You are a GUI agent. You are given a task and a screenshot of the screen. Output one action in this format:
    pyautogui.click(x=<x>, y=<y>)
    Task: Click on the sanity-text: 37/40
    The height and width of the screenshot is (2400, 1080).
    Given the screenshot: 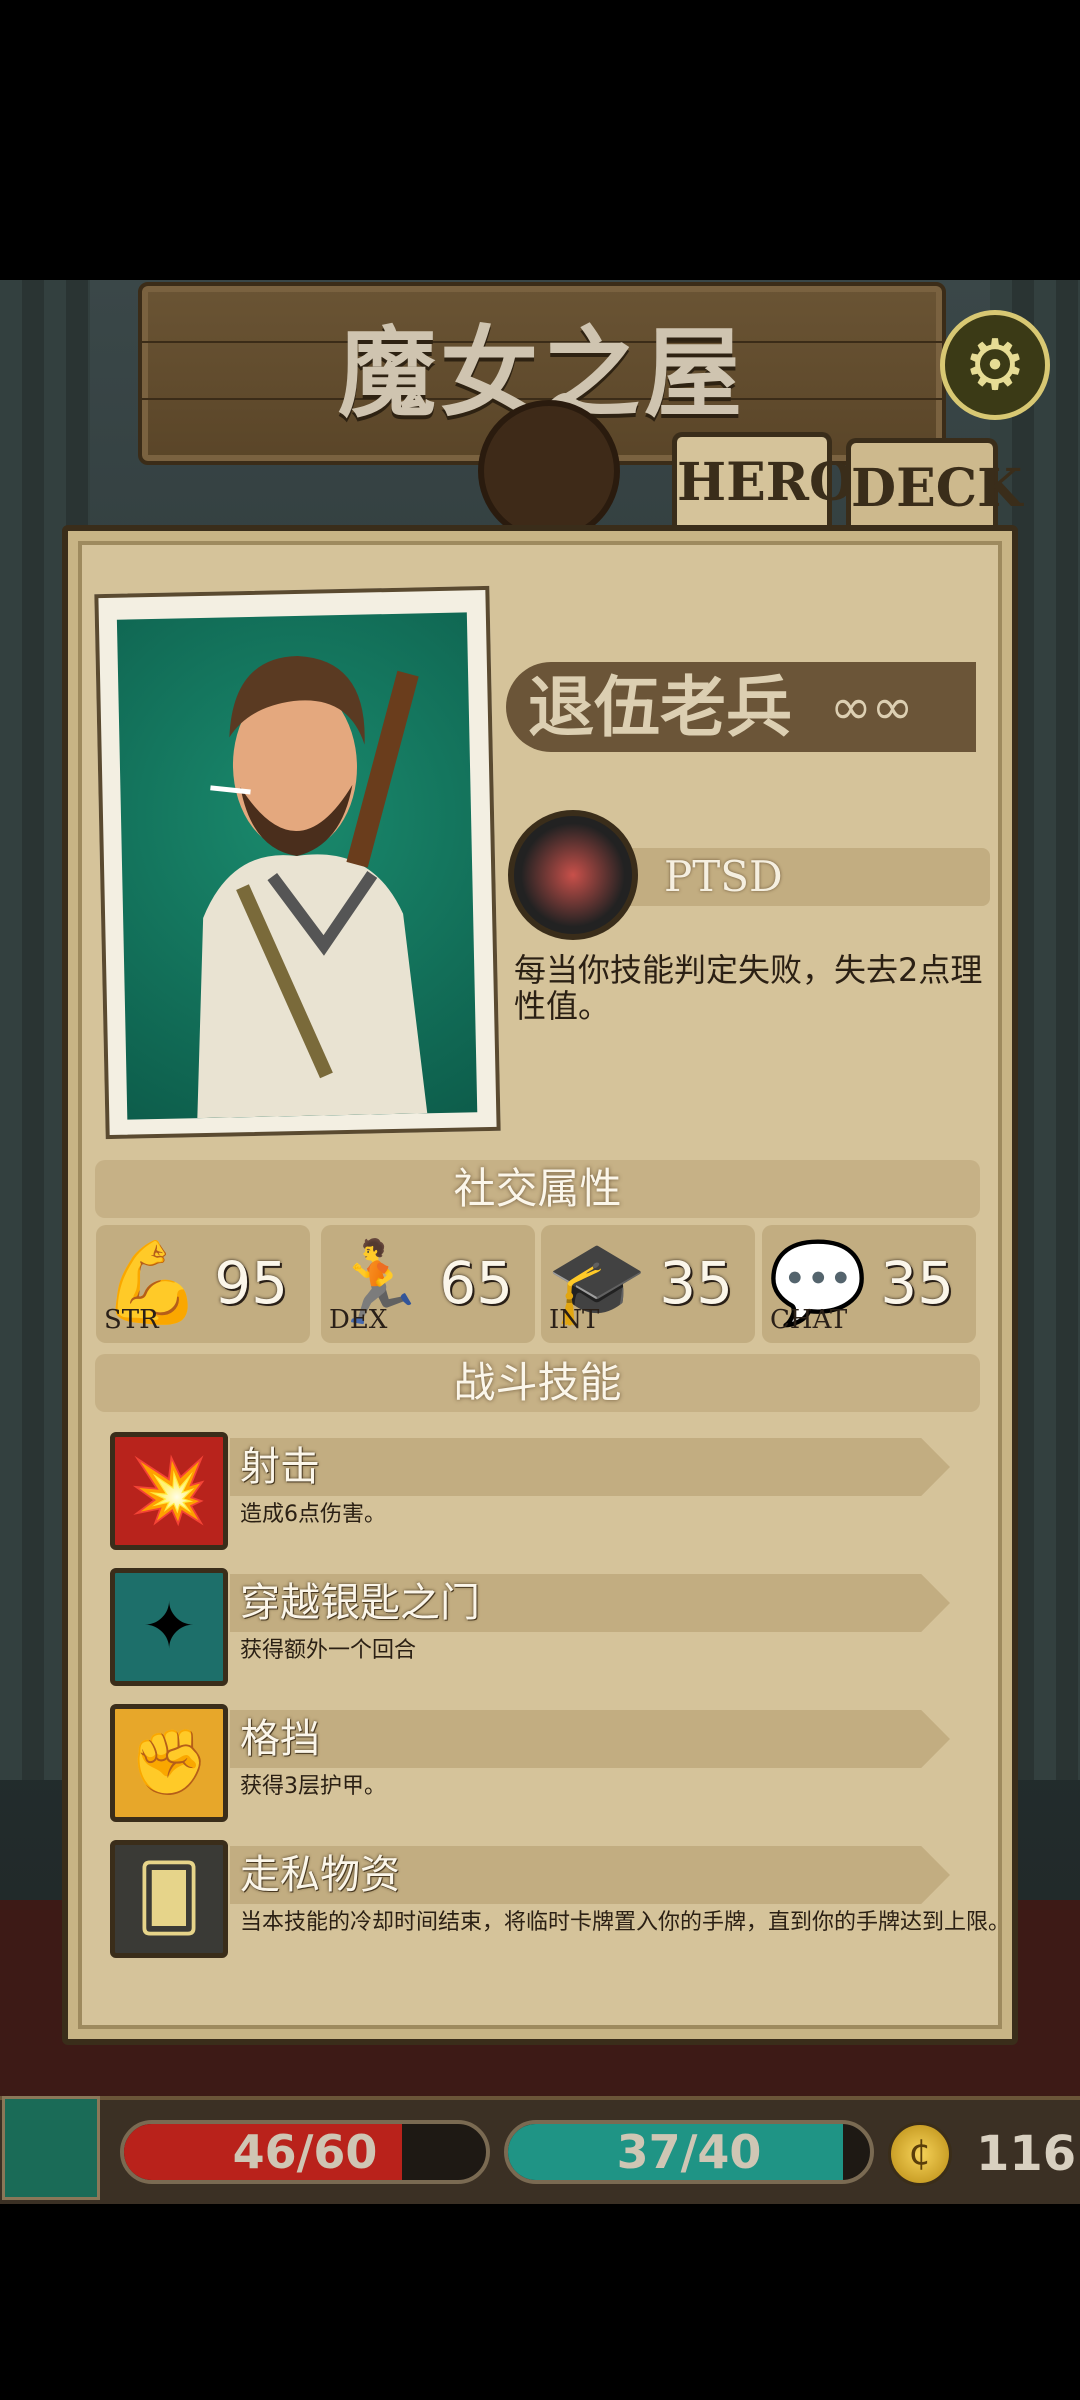 What is the action you would take?
    pyautogui.click(x=689, y=2152)
    